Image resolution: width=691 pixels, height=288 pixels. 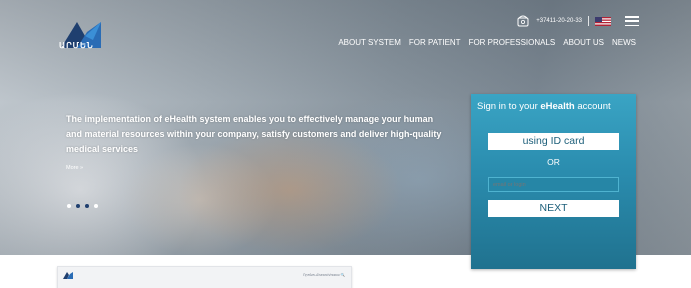 I want to click on us-flag-icon, so click(x=603, y=21).